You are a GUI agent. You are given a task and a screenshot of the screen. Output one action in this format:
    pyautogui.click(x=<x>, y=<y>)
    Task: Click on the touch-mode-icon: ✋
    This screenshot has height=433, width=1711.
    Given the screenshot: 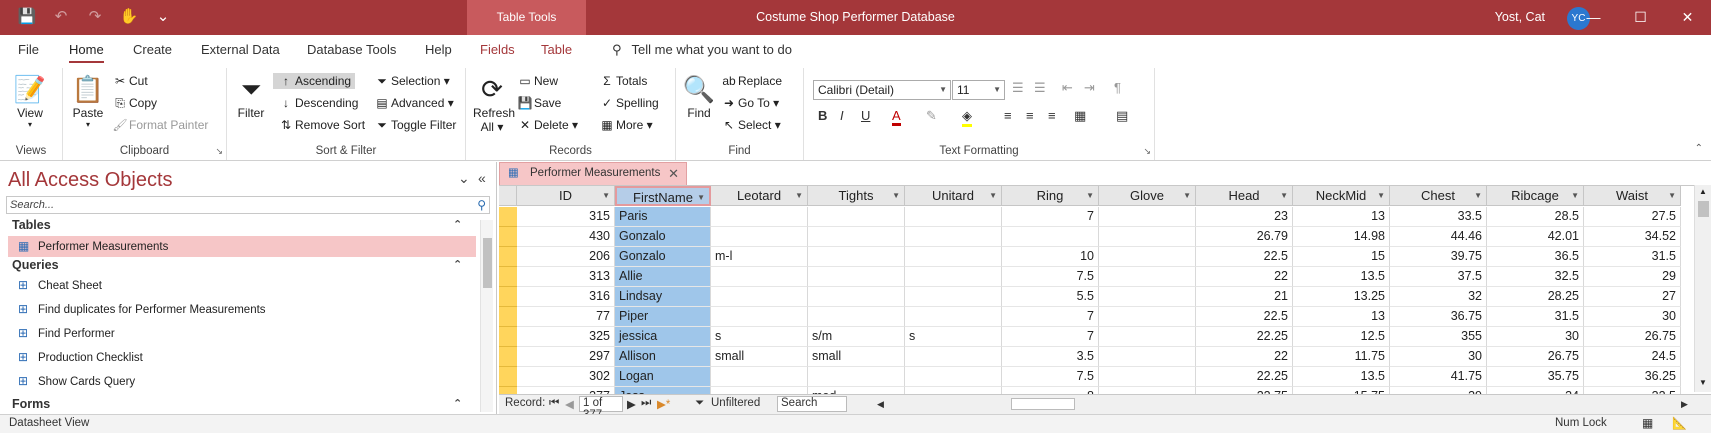 What is the action you would take?
    pyautogui.click(x=129, y=16)
    